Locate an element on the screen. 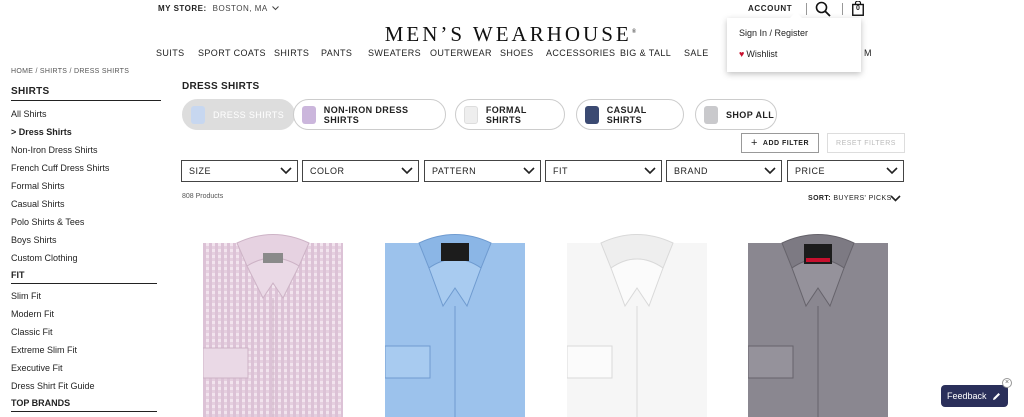 This screenshot has height=417, width=1024. sidebar-item-french-cuff: French Cuff Dress Shirts is located at coordinates (86, 170).